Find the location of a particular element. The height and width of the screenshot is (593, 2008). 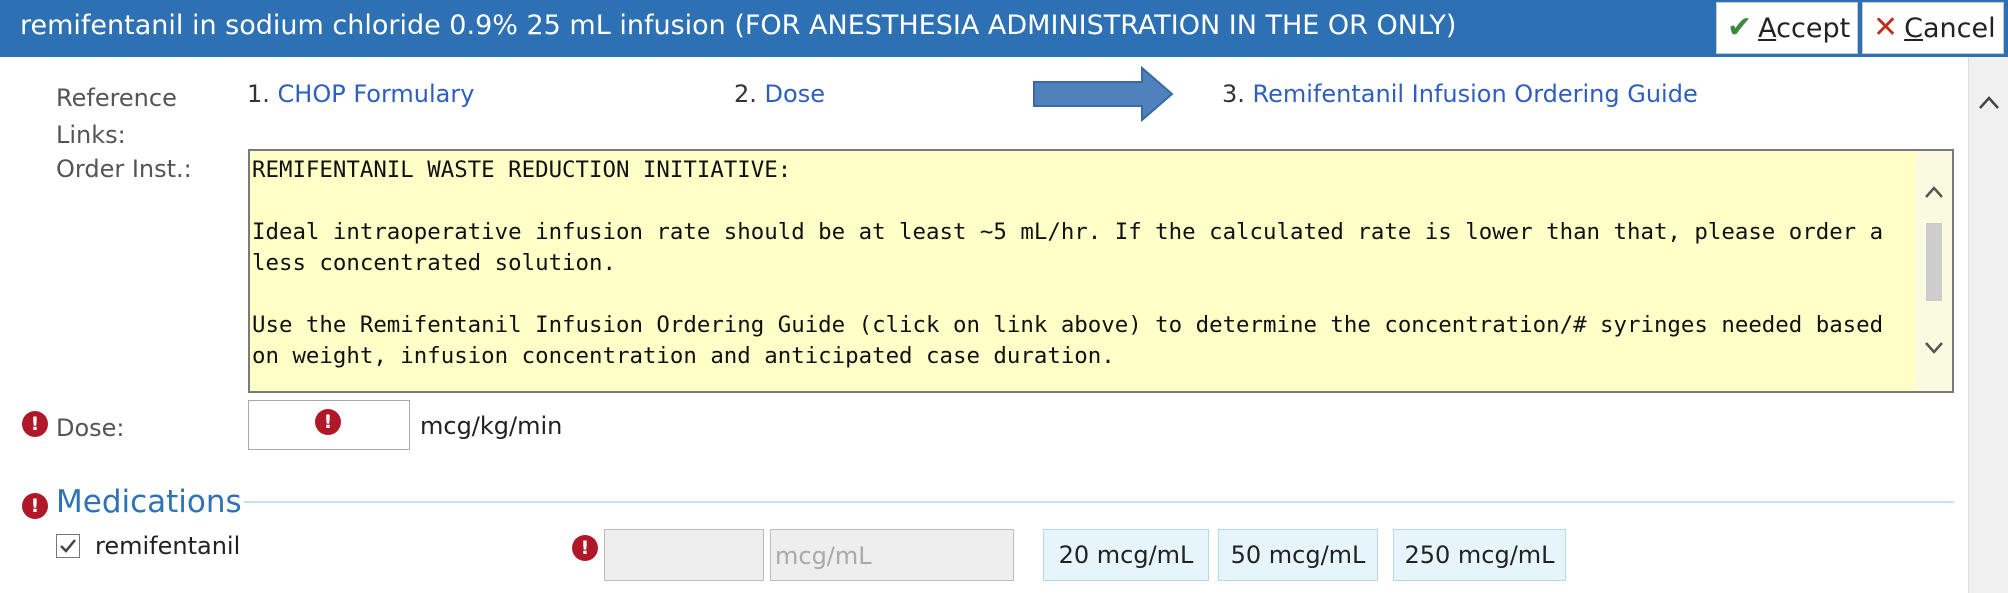

checkmark-icon is located at coordinates (68, 546).